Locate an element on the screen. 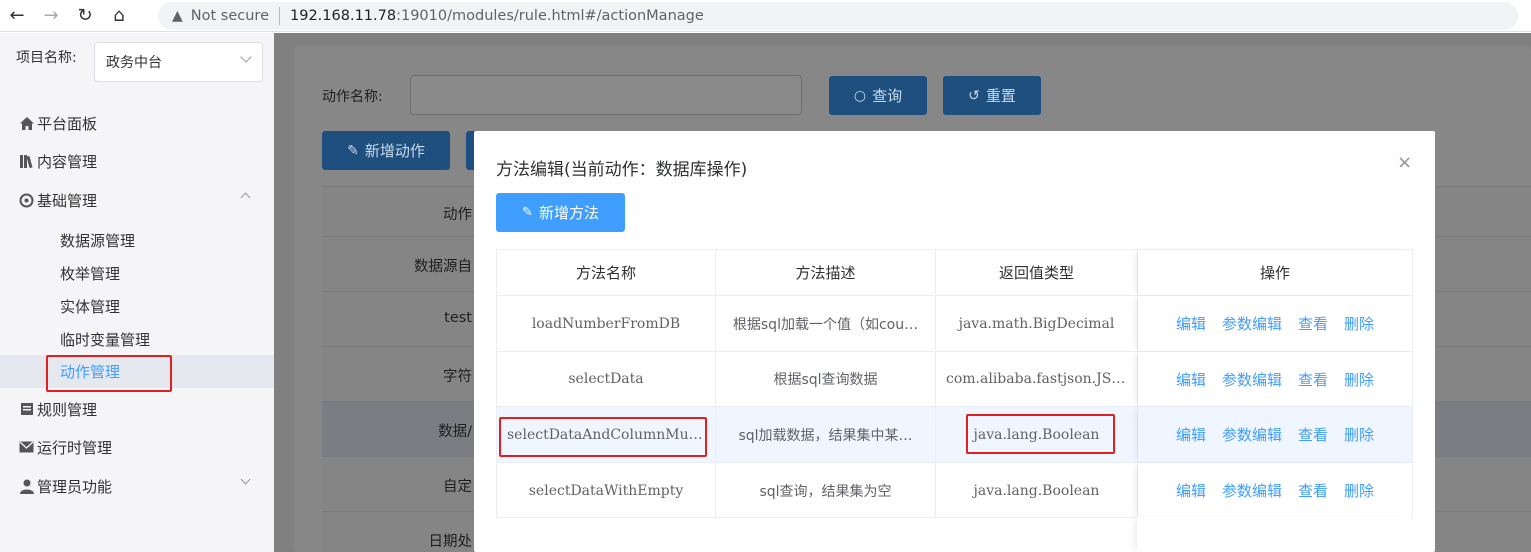 This screenshot has height=552, width=1531. edit-icon: ✎ is located at coordinates (353, 150).